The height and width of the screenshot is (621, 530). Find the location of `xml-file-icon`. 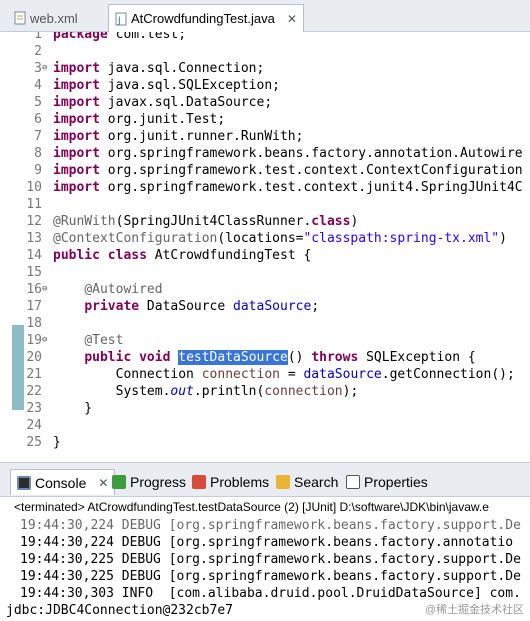

xml-file-icon is located at coordinates (20, 18).